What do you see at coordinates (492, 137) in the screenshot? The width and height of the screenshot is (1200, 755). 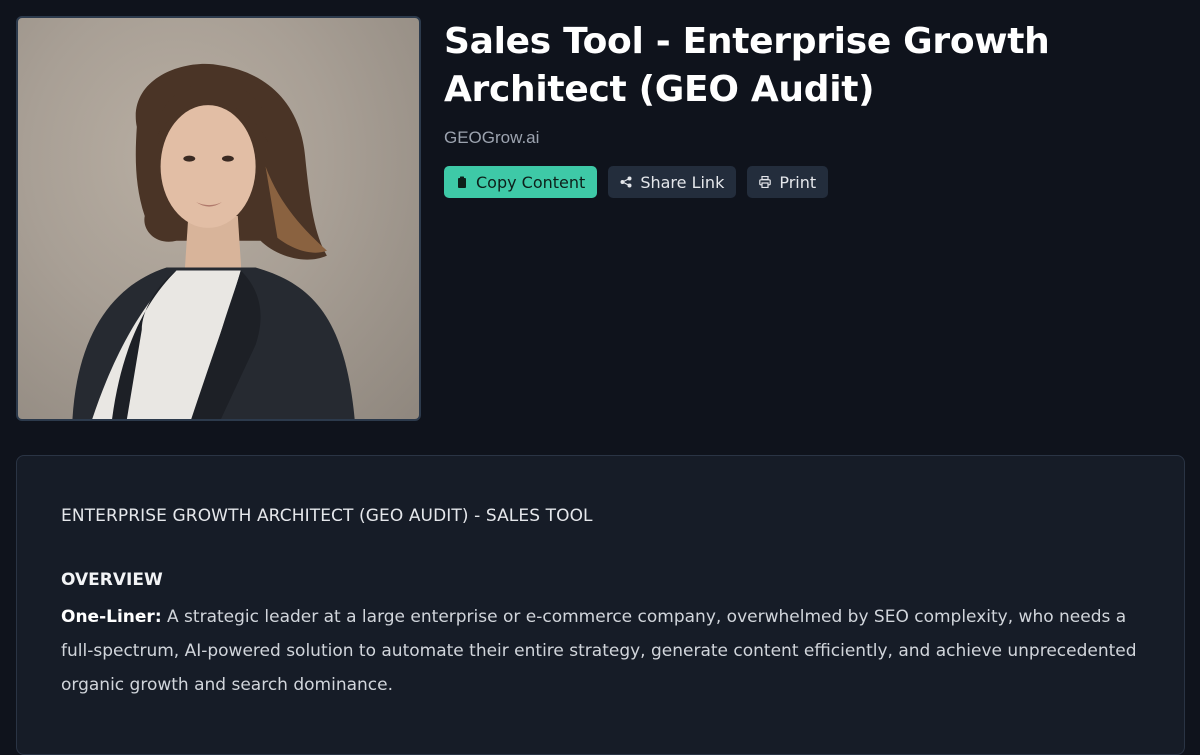 I see `brand-name: GEOGrow.ai` at bounding box center [492, 137].